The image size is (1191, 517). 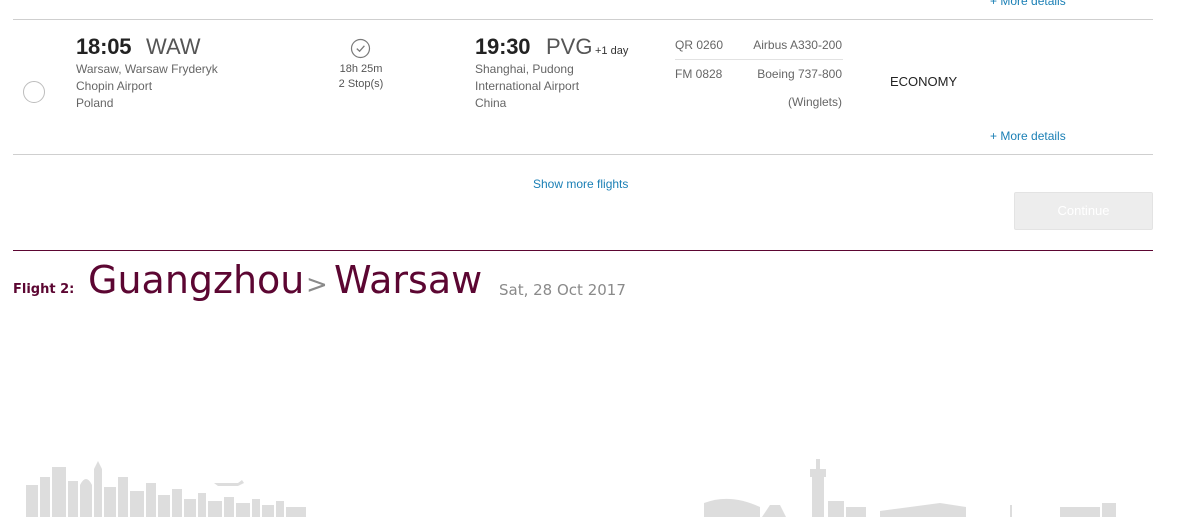 I want to click on arrival-place-line: International Airport, so click(x=527, y=86).